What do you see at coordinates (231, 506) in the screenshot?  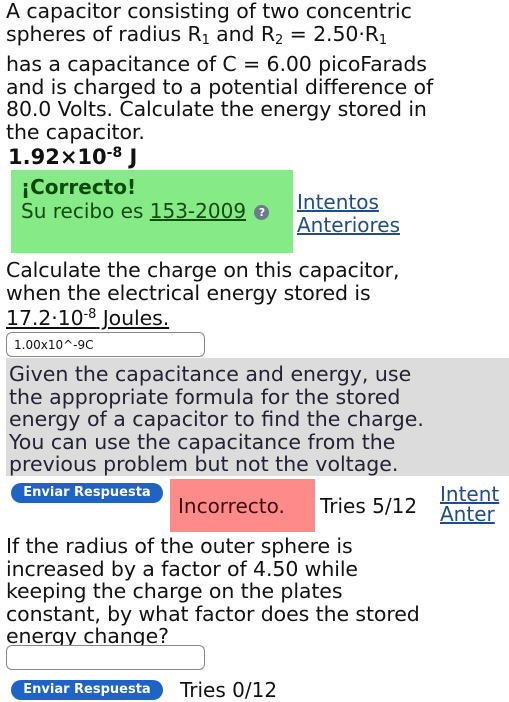 I see `incorrect-label: Incorrecto.` at bounding box center [231, 506].